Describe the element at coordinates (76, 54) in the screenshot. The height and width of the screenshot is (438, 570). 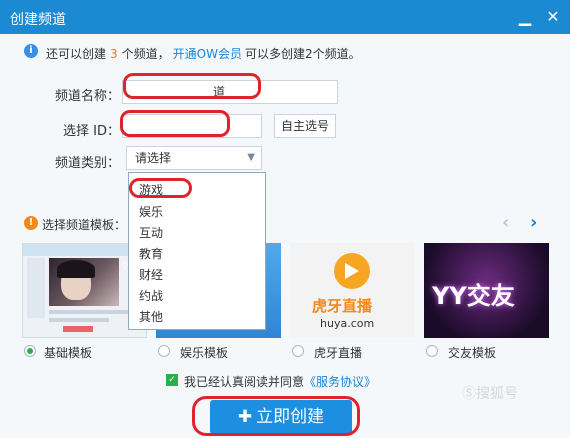
I see `notice-prefix: 还可以创建` at that location.